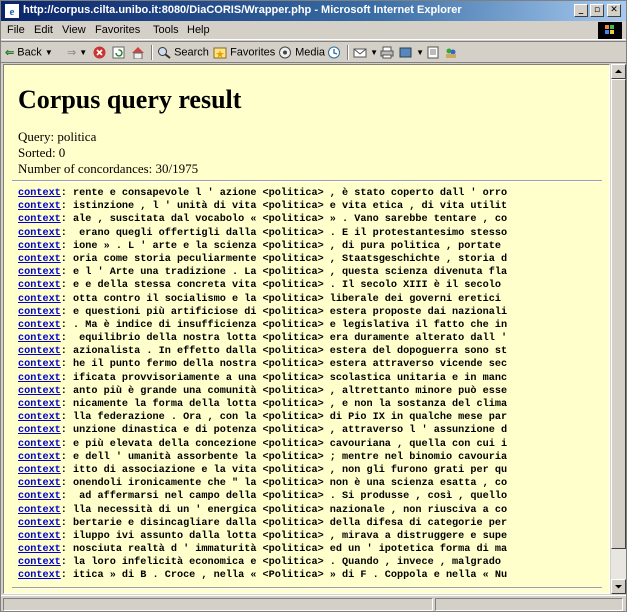  I want to click on stop-button, so click(99, 52).